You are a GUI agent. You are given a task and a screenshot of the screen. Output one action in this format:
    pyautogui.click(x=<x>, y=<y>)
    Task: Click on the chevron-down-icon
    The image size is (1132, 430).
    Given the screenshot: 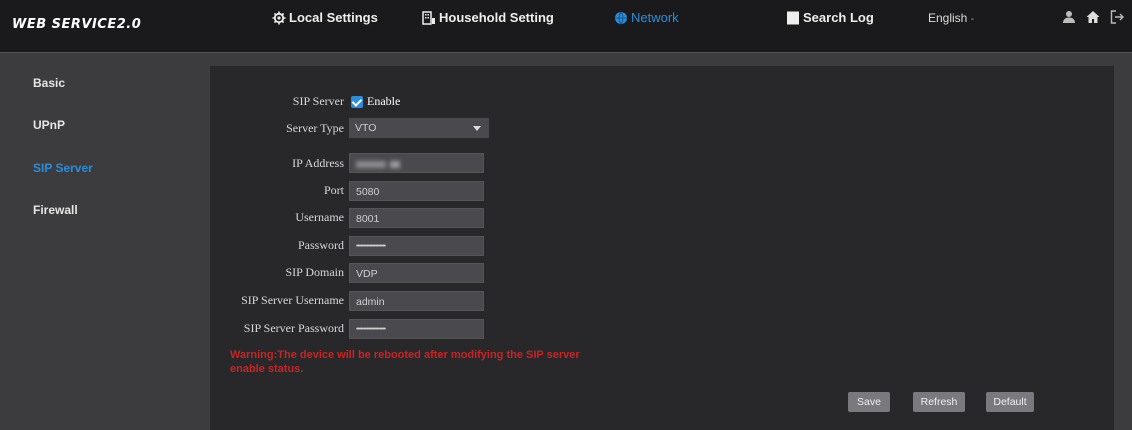 What is the action you would take?
    pyautogui.click(x=477, y=128)
    